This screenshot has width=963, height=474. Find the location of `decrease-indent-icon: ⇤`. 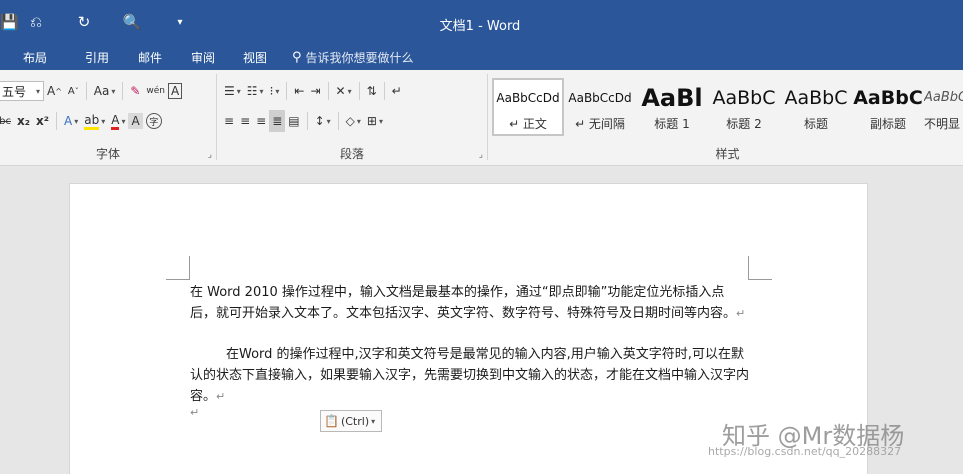

decrease-indent-icon: ⇤ is located at coordinates (299, 91).